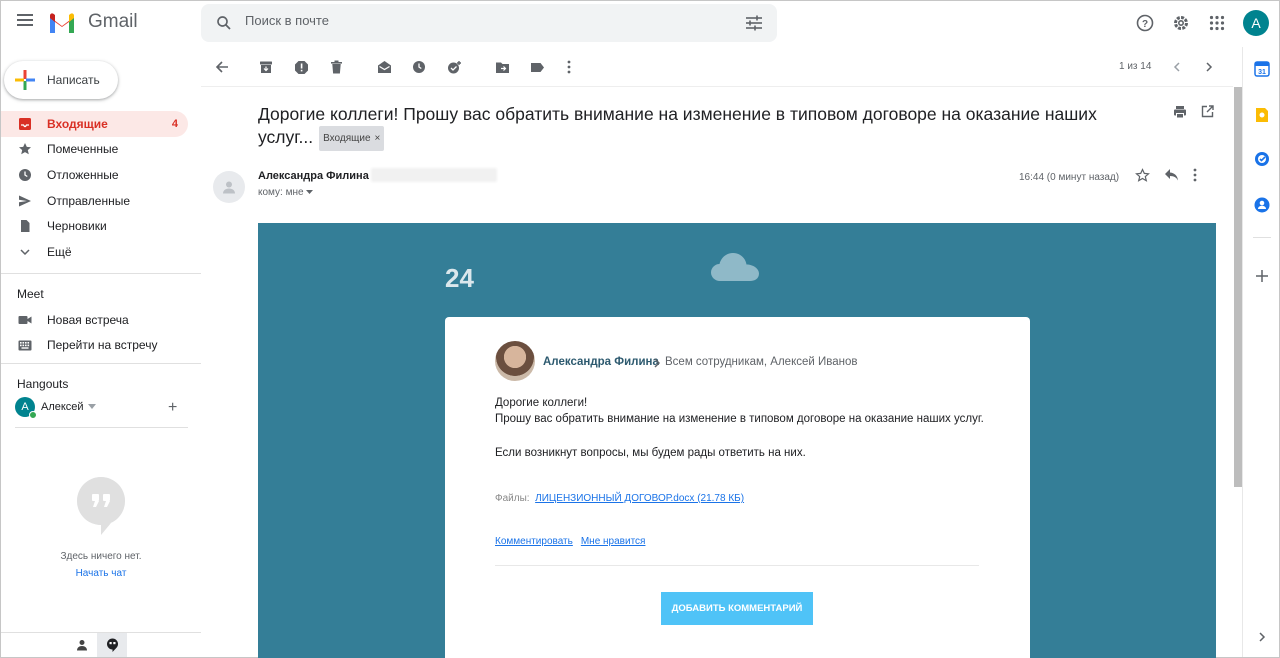  What do you see at coordinates (83, 149) in the screenshot?
I see `nav-label: Помеченные` at bounding box center [83, 149].